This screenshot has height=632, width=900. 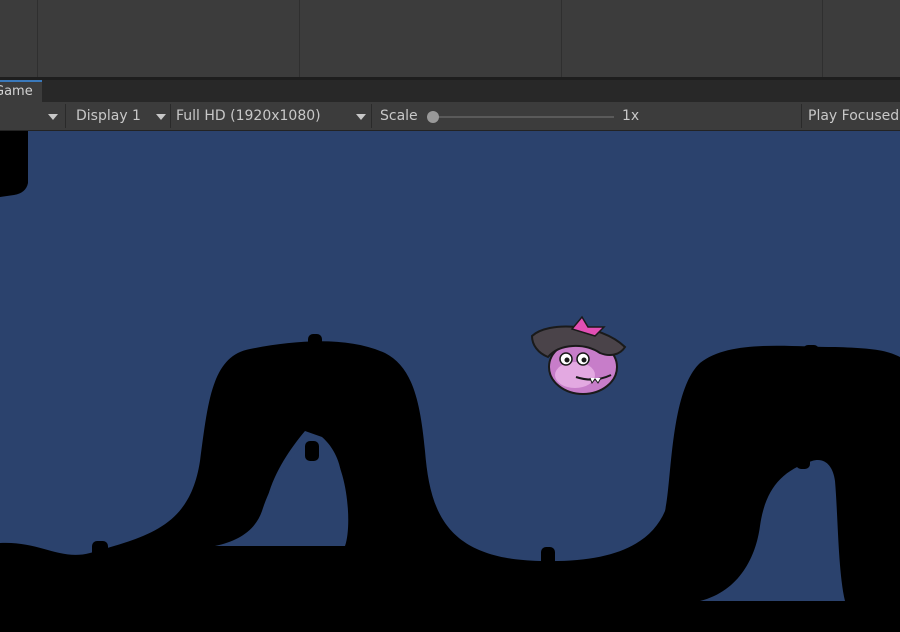 I want to click on play-mode-label: Play Focused, so click(x=854, y=116).